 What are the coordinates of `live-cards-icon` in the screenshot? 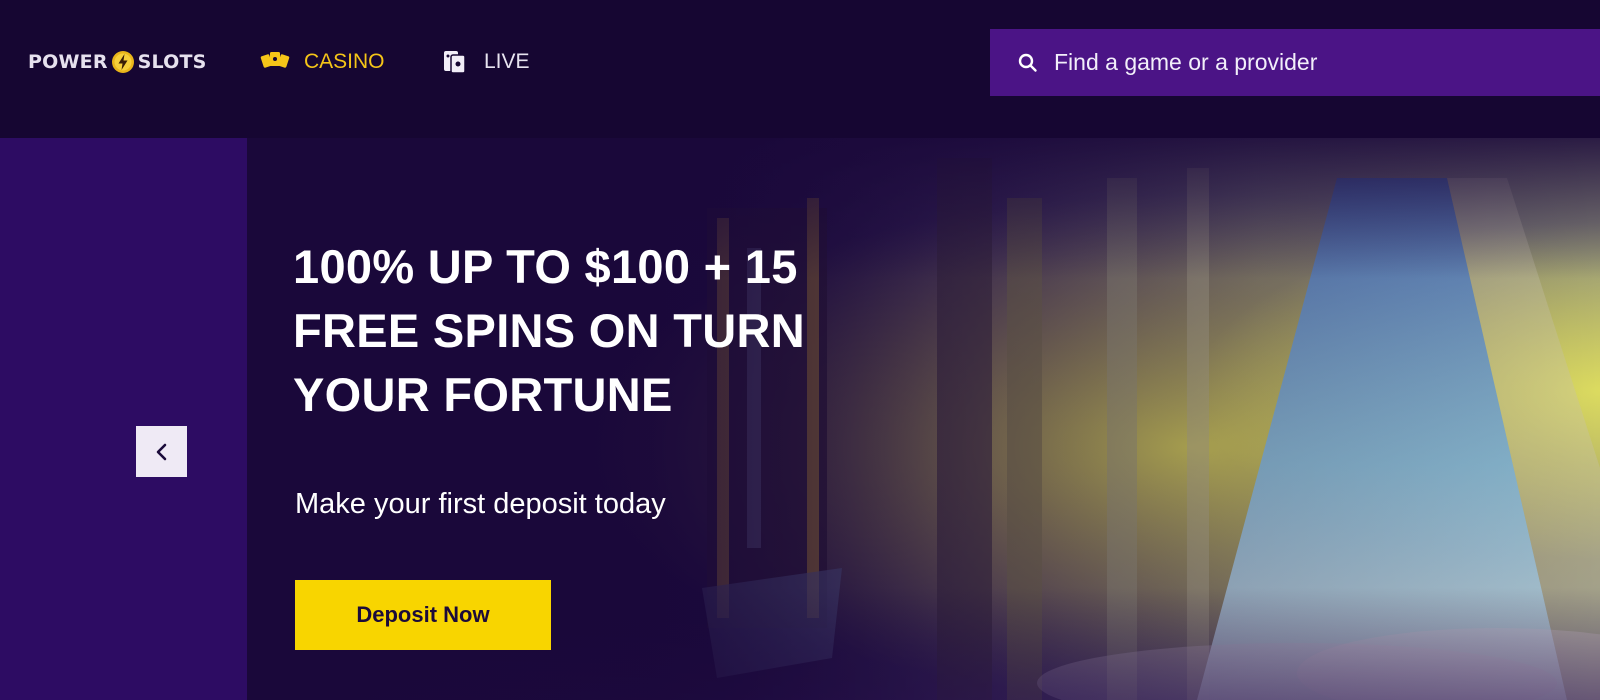 It's located at (455, 62).